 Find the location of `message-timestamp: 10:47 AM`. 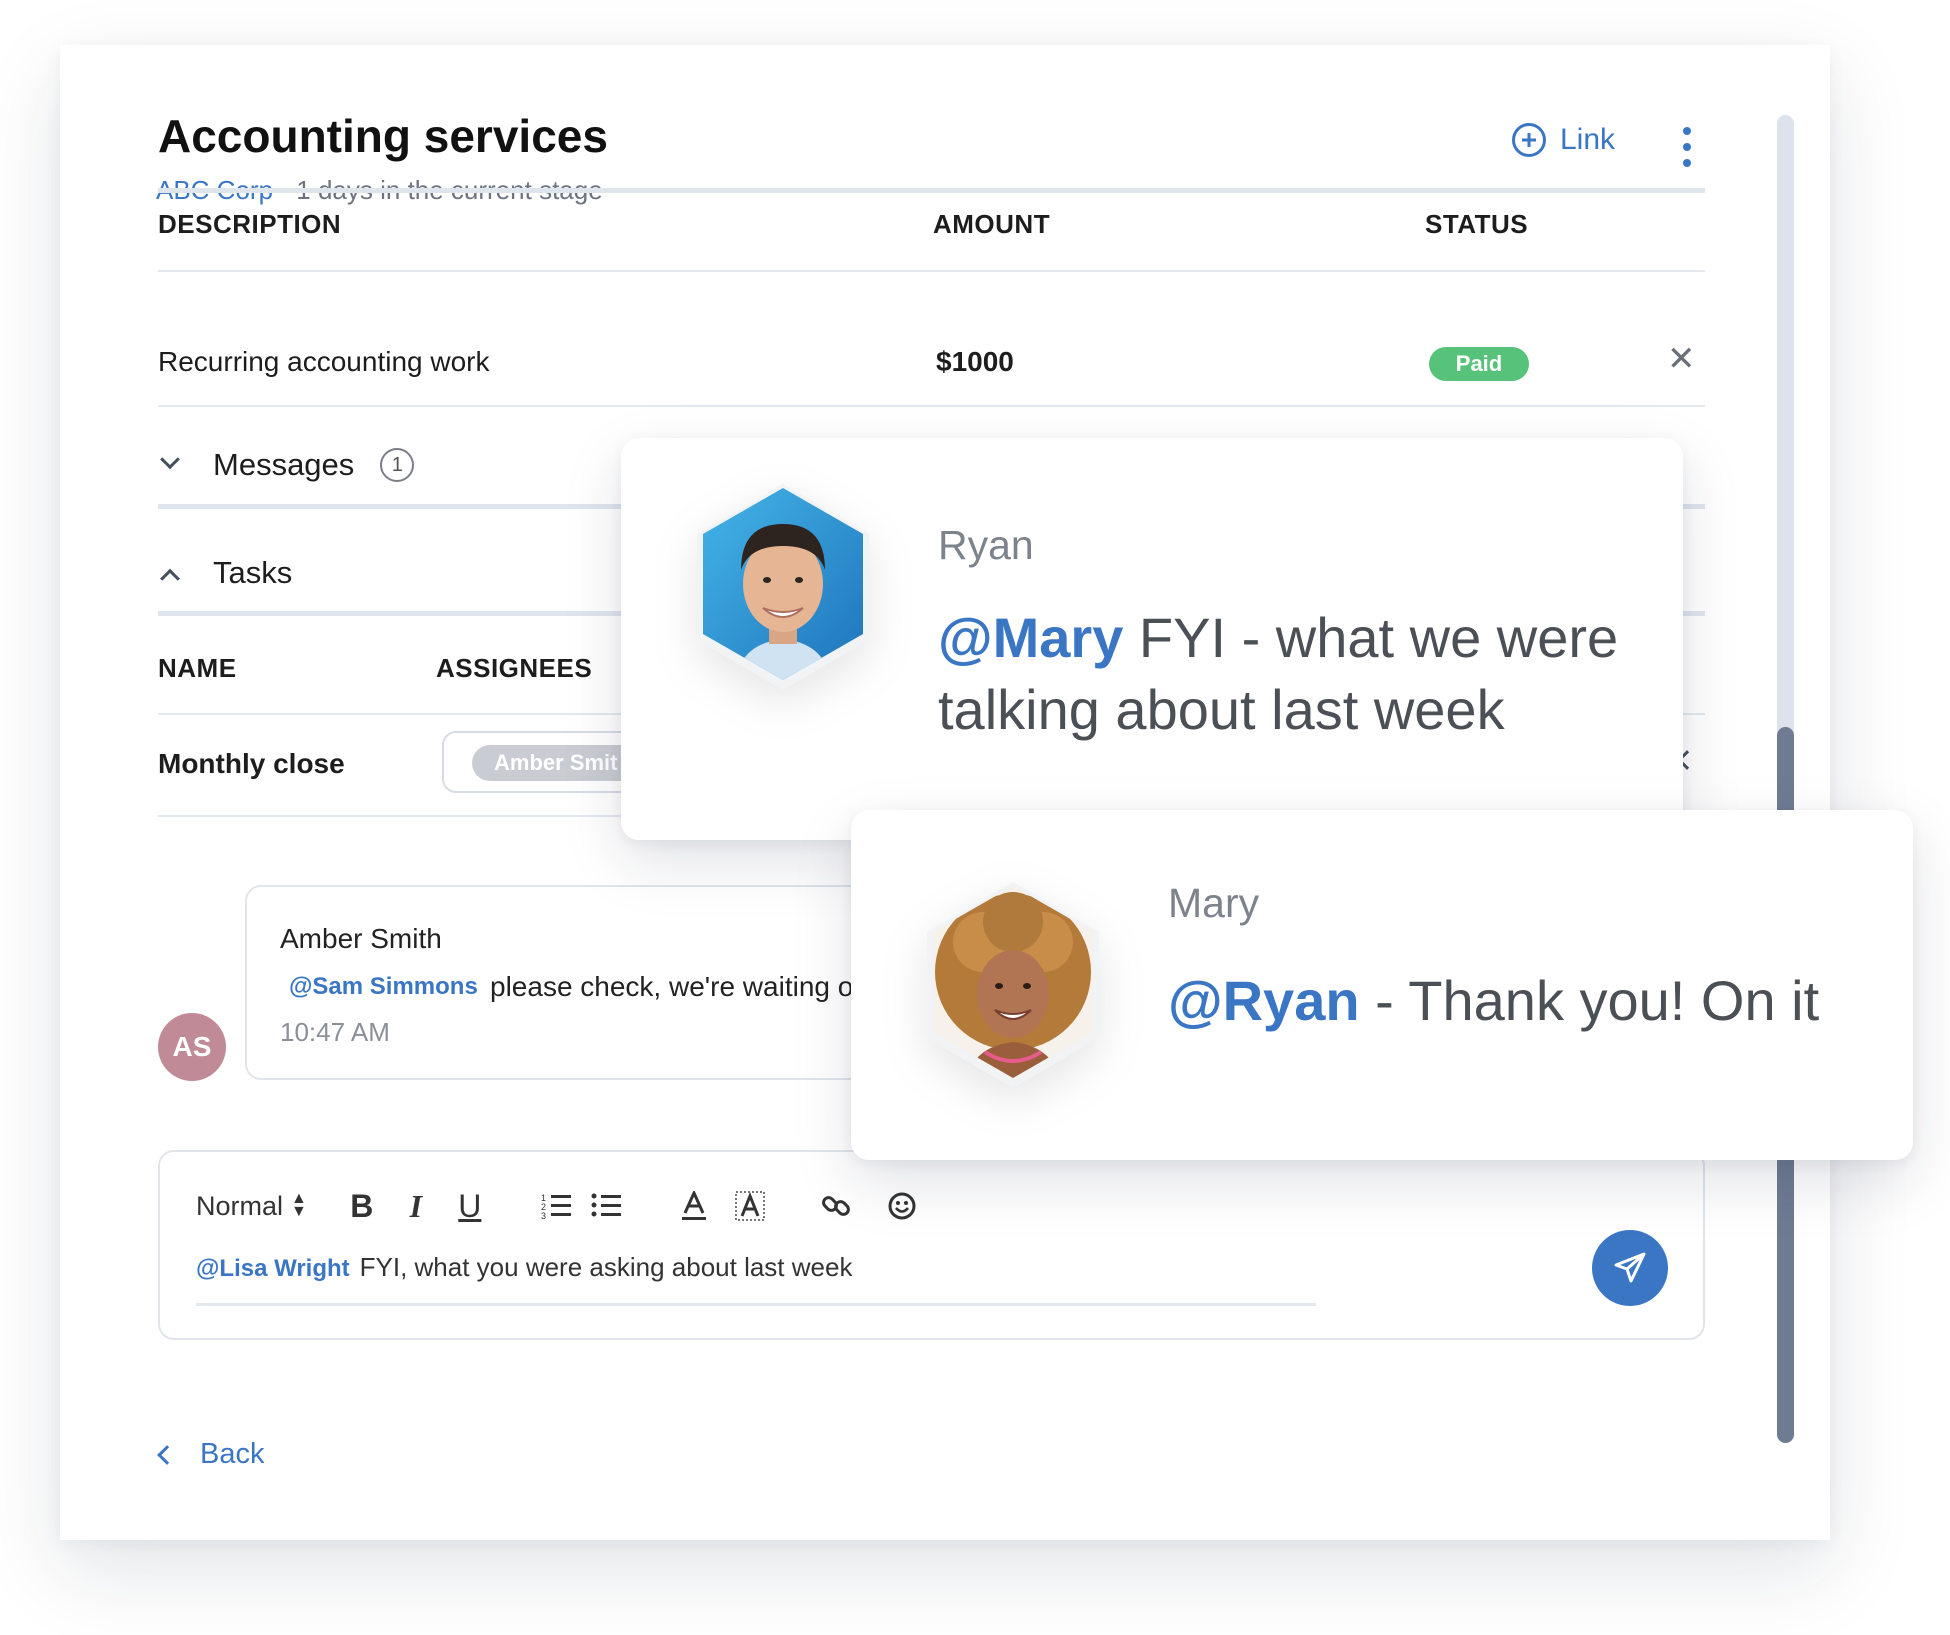

message-timestamp: 10:47 AM is located at coordinates (335, 1032).